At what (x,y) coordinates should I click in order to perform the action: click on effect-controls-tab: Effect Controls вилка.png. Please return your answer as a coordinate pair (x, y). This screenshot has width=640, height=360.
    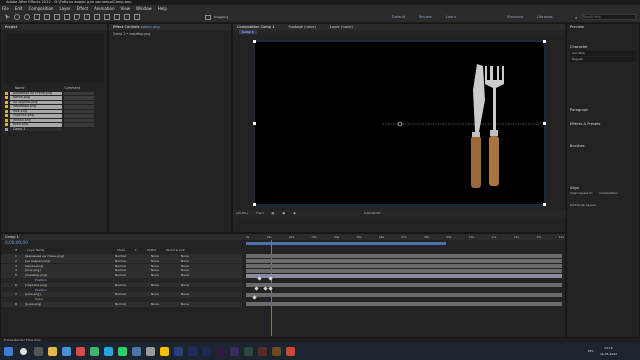
    Looking at the image, I should click on (136, 27).